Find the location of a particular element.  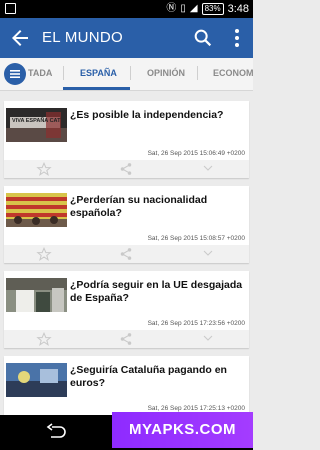

battery-indicator: 83% is located at coordinates (212, 9).